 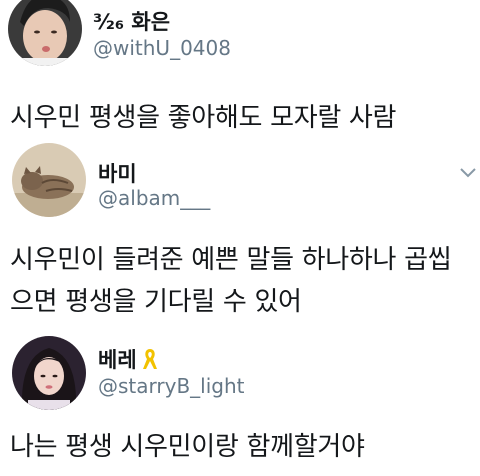 I want to click on display-name-text: 베레, so click(x=117, y=360).